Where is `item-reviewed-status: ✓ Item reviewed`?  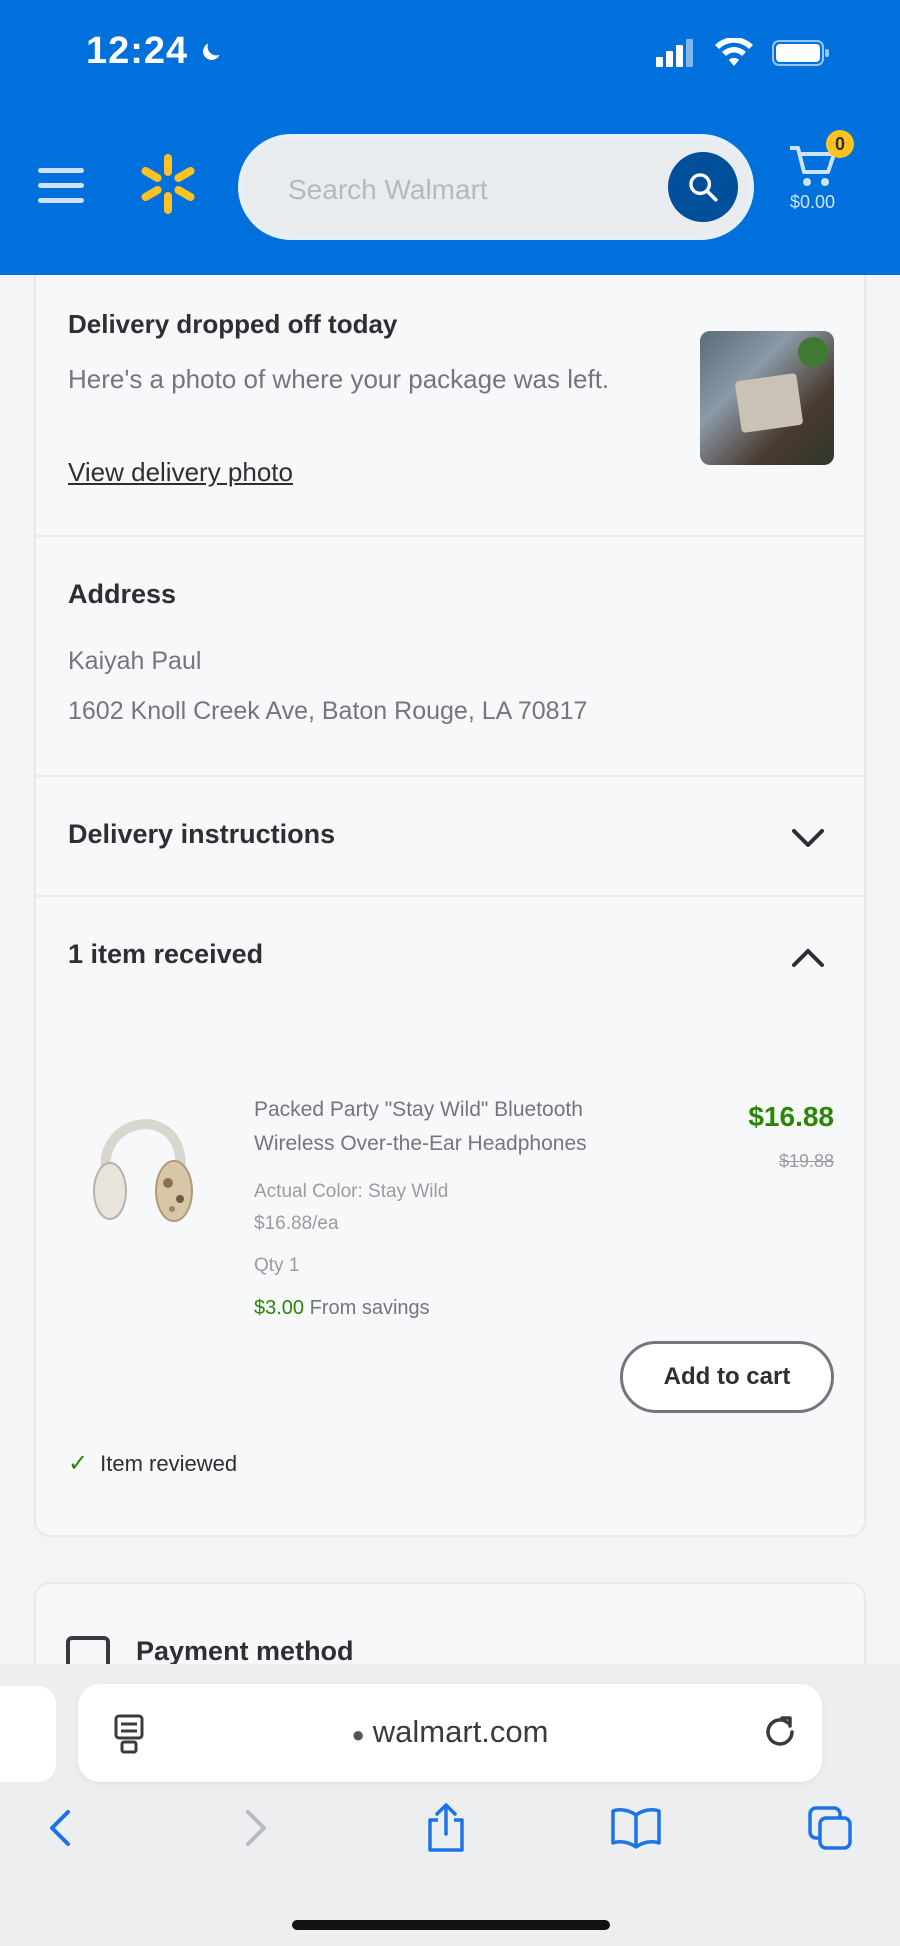
item-reviewed-status: ✓ Item reviewed is located at coordinates (152, 1463).